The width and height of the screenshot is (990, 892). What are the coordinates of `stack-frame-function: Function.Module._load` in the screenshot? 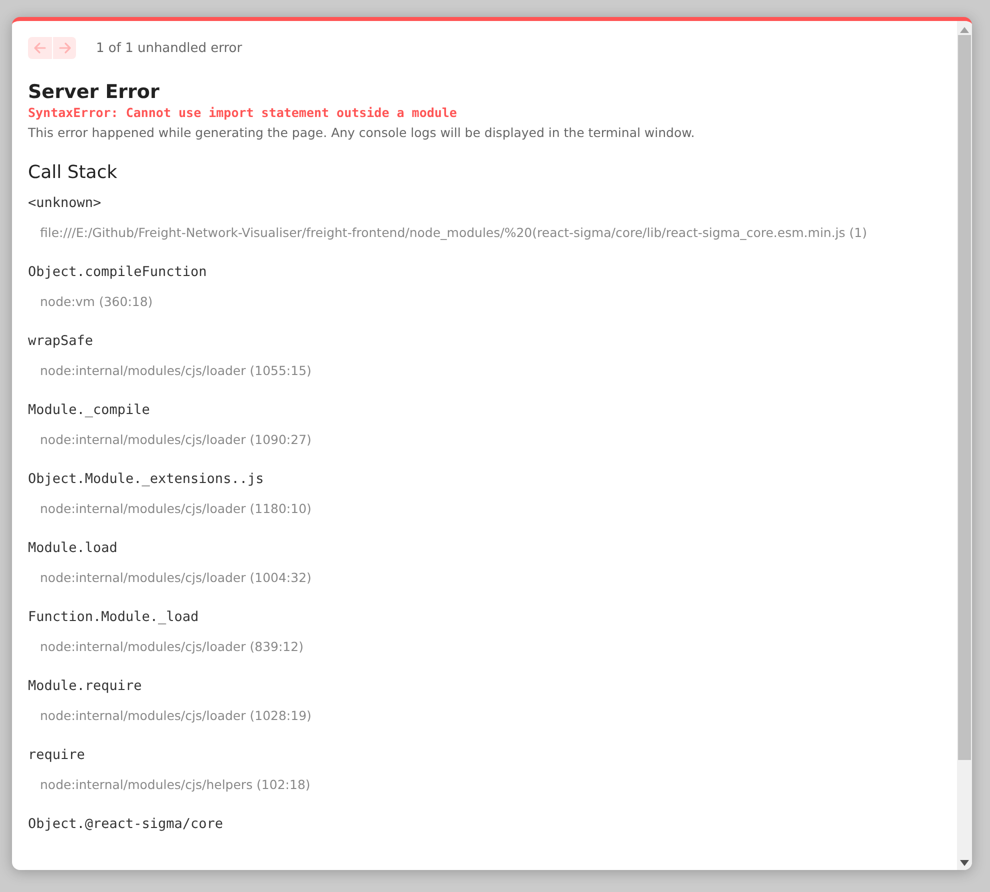 It's located at (114, 617).